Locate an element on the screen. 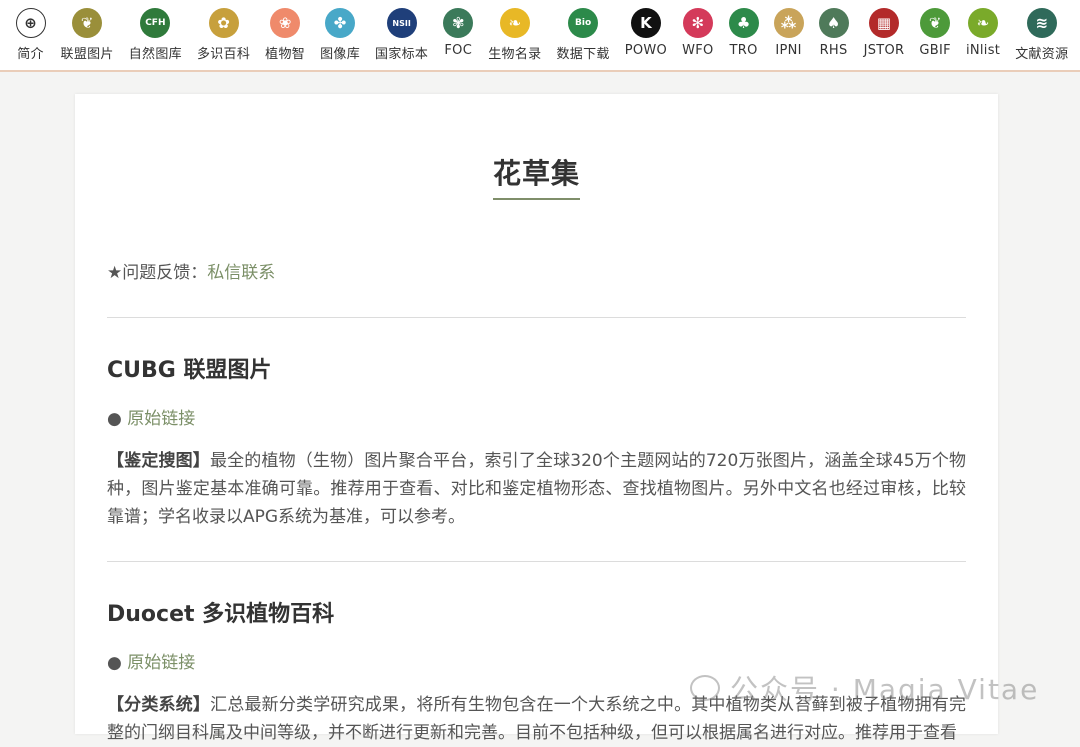  lotus-logo-icon: ❀ is located at coordinates (285, 23).